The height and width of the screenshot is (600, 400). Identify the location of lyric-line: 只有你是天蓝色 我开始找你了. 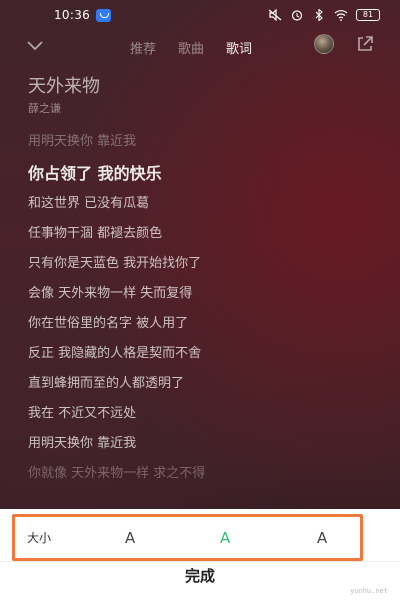
(115, 263).